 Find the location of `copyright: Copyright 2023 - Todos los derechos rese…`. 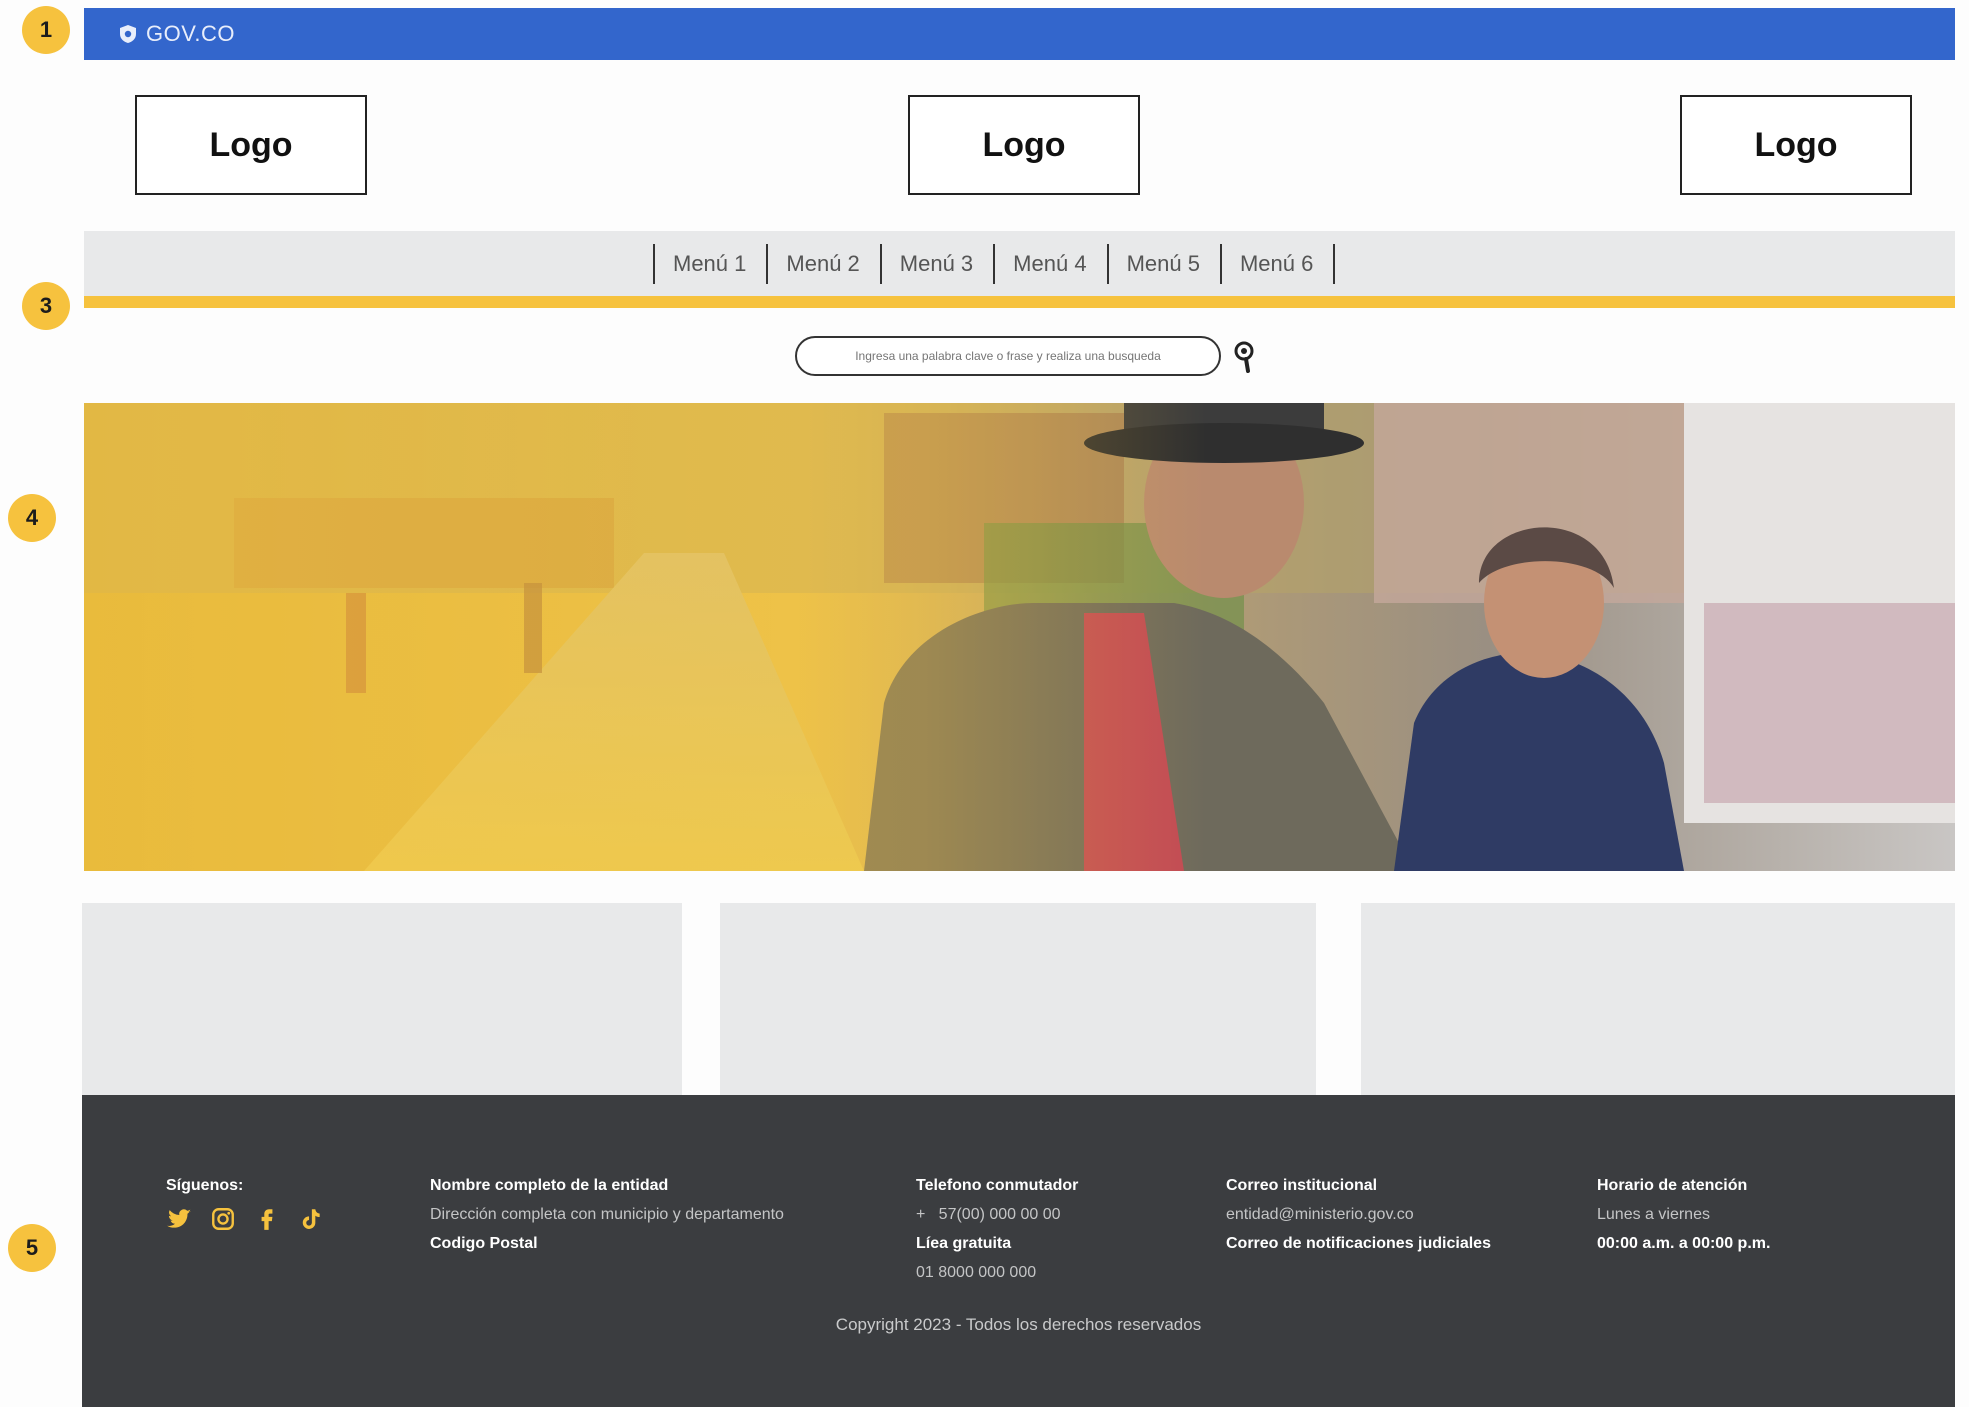

copyright: Copyright 2023 - Todos los derechos rese… is located at coordinates (1018, 1324).